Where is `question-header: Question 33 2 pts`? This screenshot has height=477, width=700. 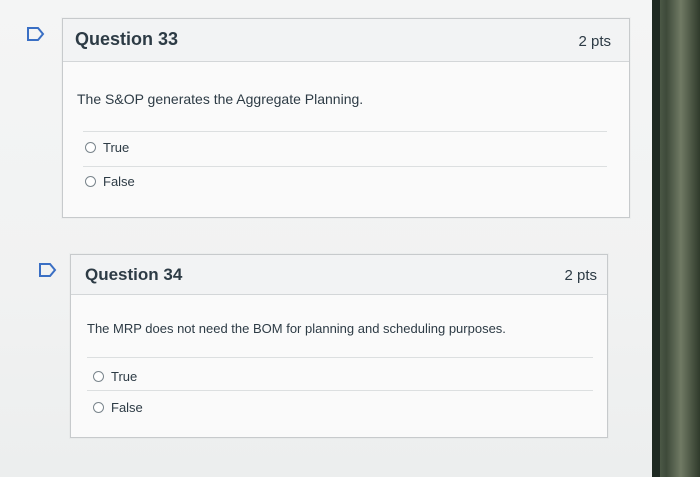 question-header: Question 33 2 pts is located at coordinates (346, 40).